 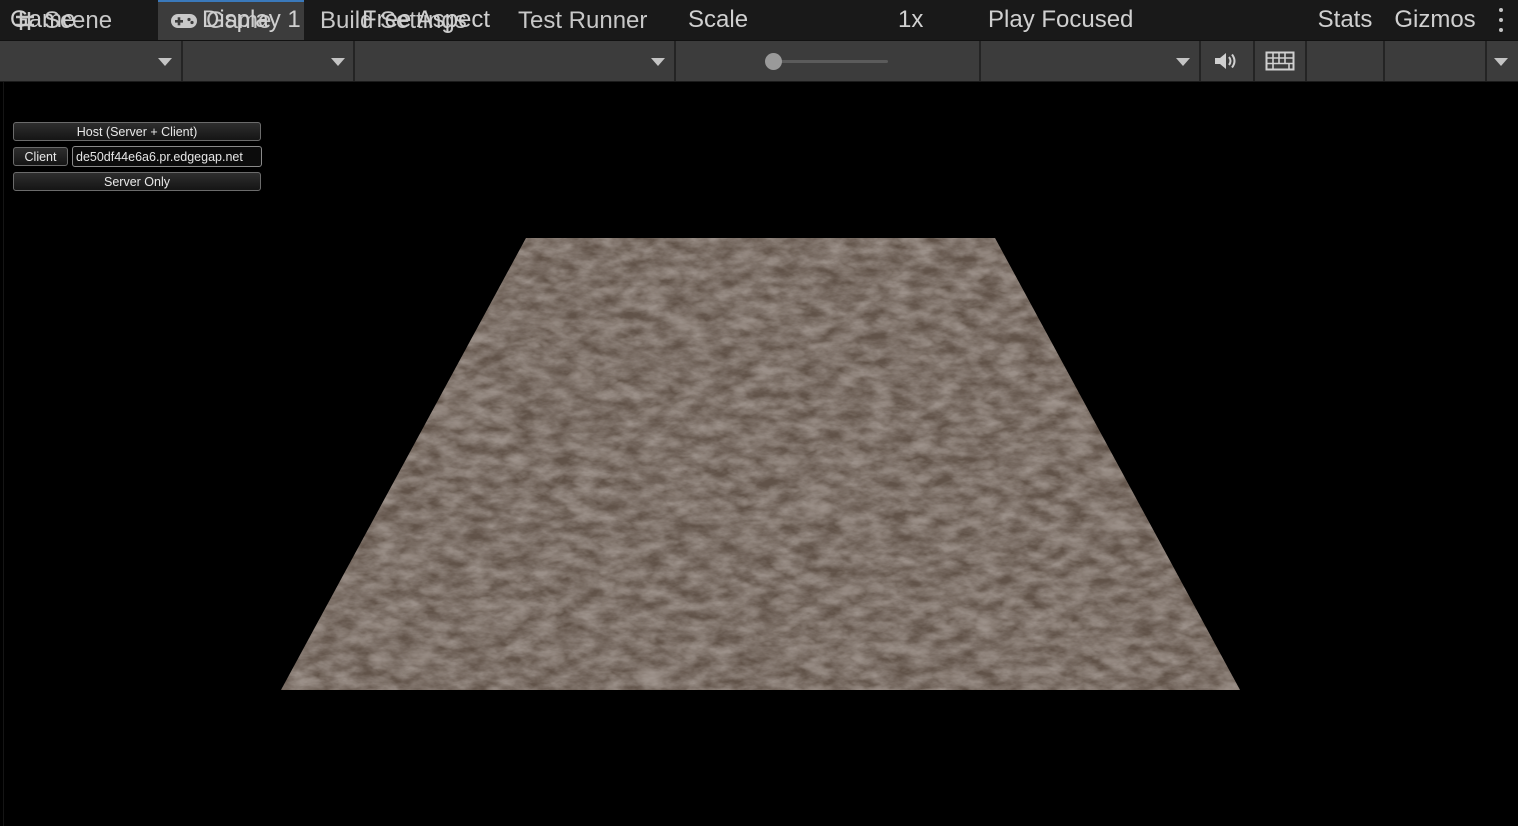 I want to click on host-button: Host (Server + Client), so click(x=137, y=131).